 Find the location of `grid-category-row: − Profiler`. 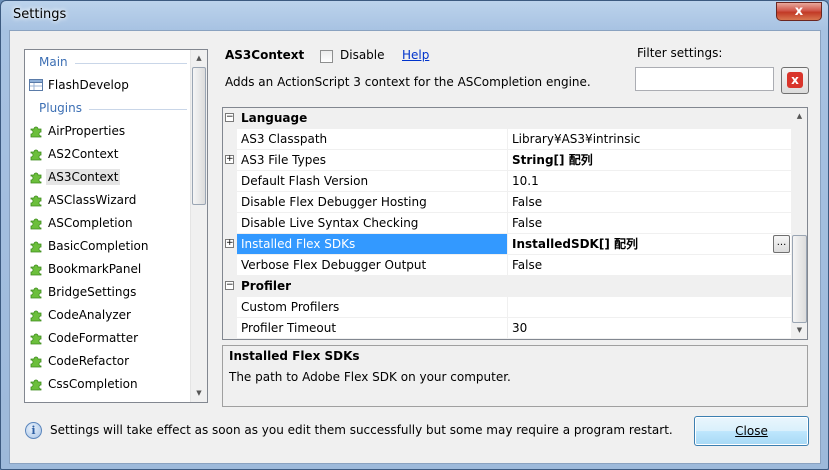

grid-category-row: − Profiler is located at coordinates (507, 286).